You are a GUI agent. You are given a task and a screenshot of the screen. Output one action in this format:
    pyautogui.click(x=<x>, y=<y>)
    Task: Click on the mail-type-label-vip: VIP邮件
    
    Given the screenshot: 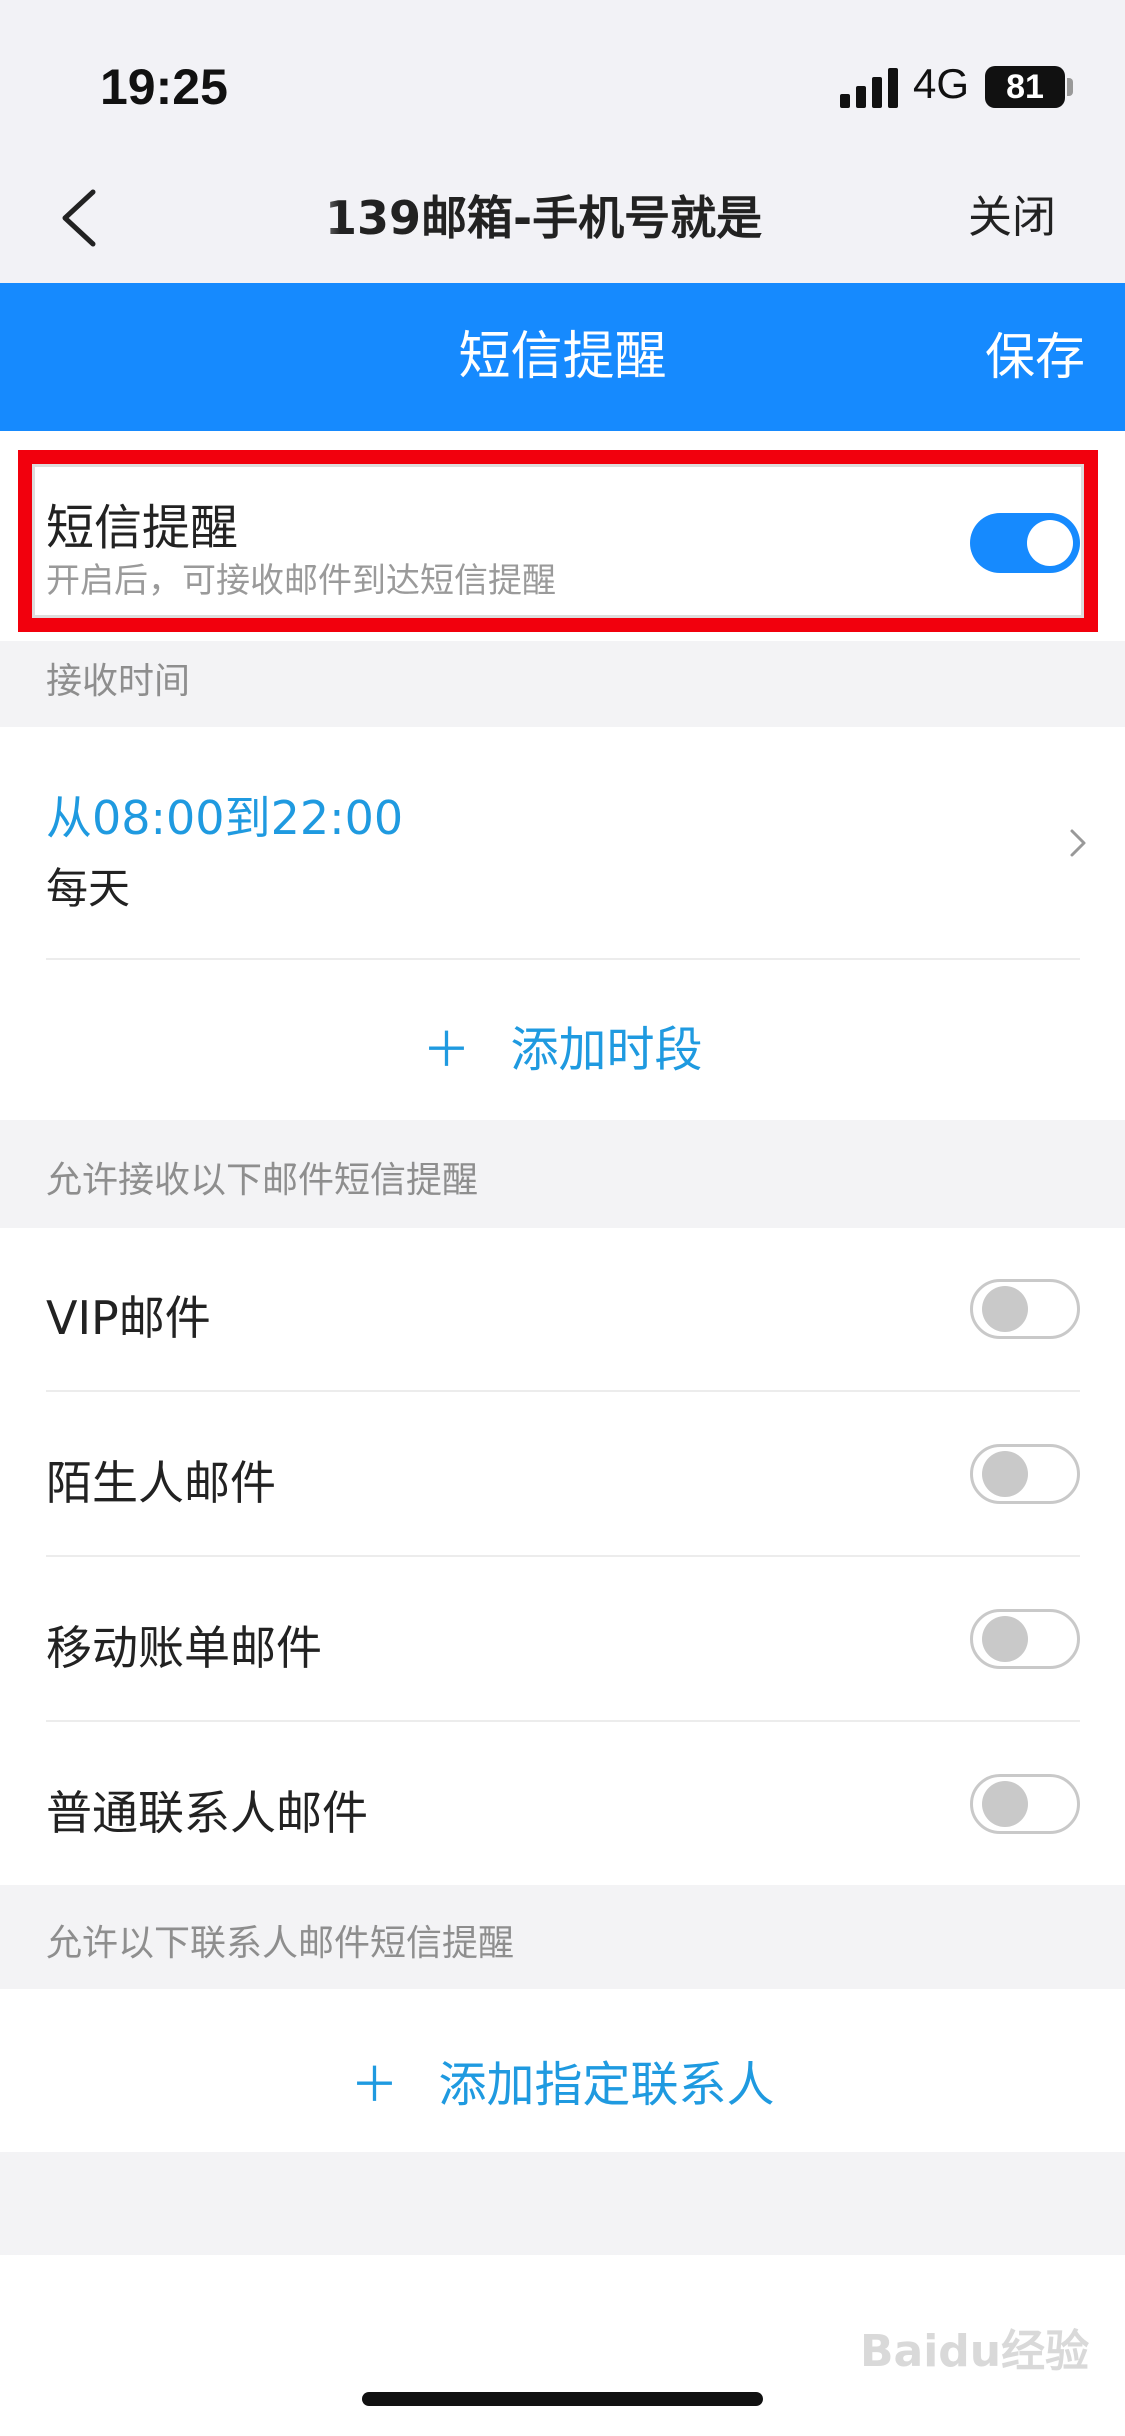 What is the action you would take?
    pyautogui.click(x=128, y=1318)
    